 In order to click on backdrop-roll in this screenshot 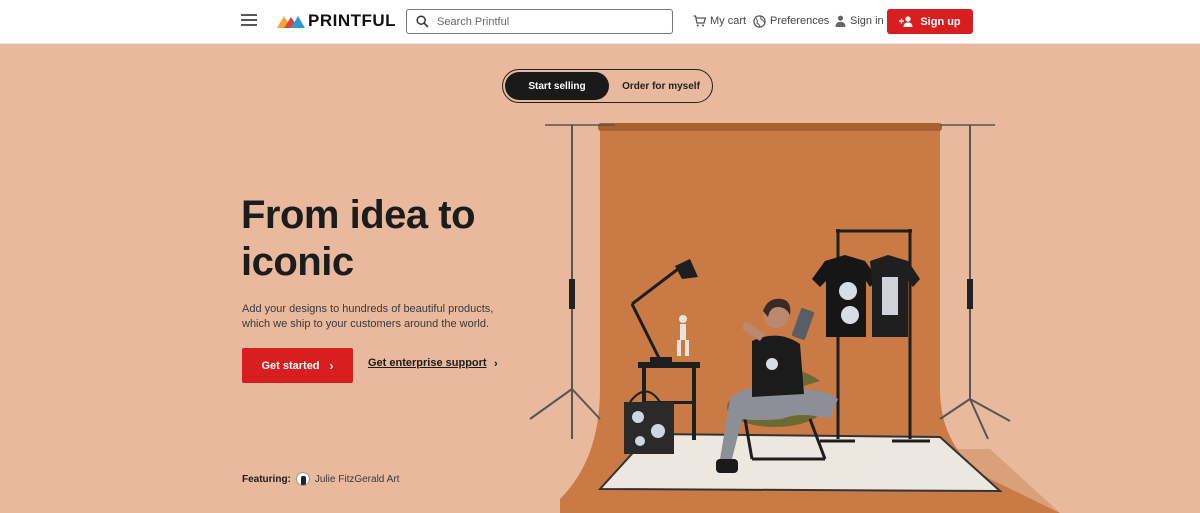, I will do `click(770, 127)`.